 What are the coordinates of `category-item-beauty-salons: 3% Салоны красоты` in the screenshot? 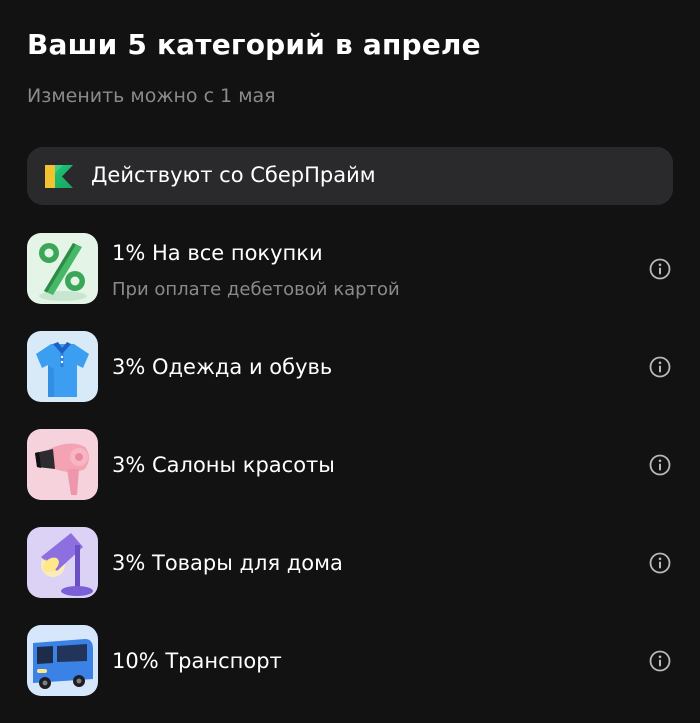 It's located at (350, 469).